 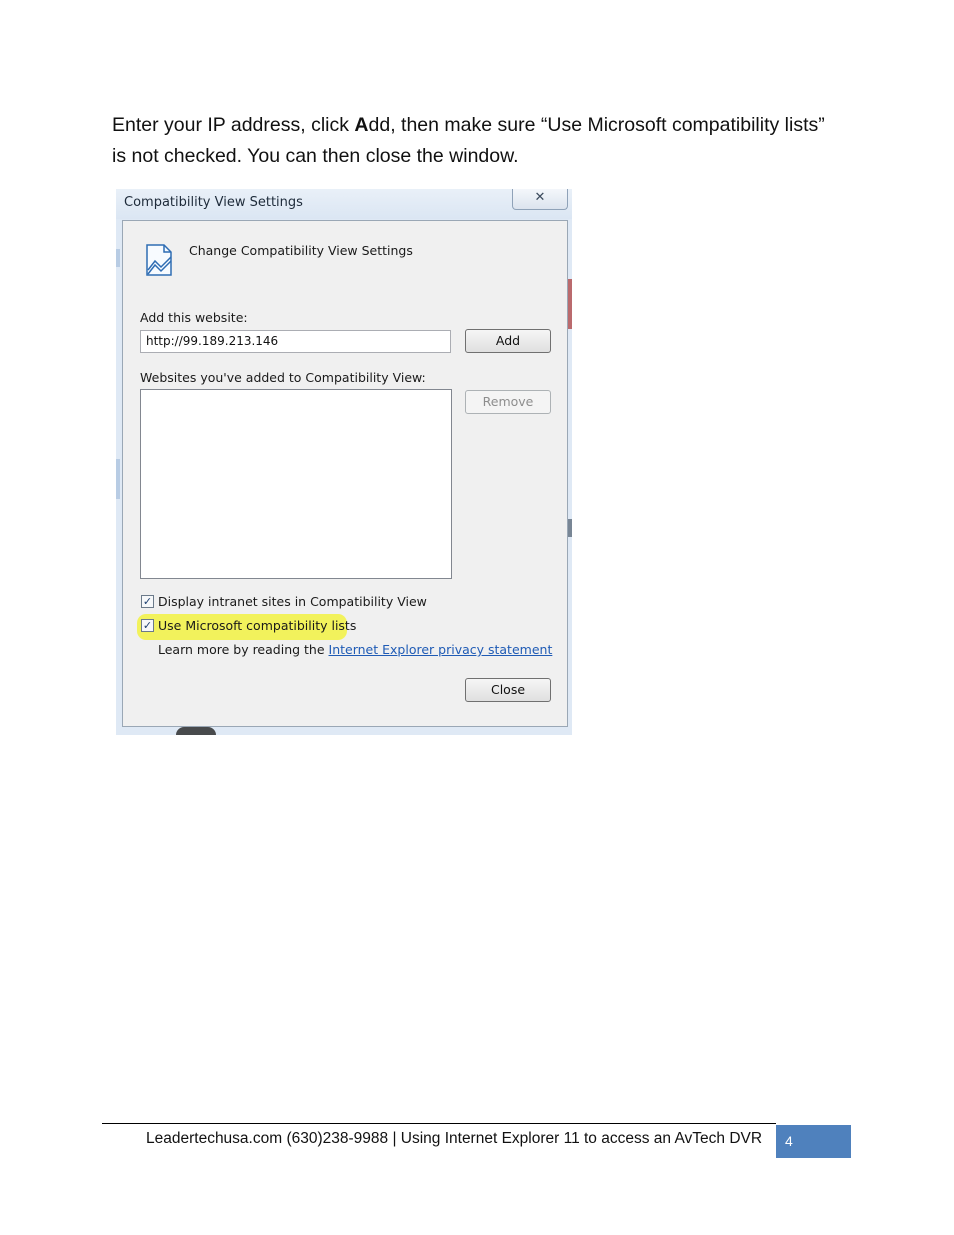 I want to click on microsoft-lists-checkbox-label: Use Microsoft compatibility lists, so click(x=257, y=625).